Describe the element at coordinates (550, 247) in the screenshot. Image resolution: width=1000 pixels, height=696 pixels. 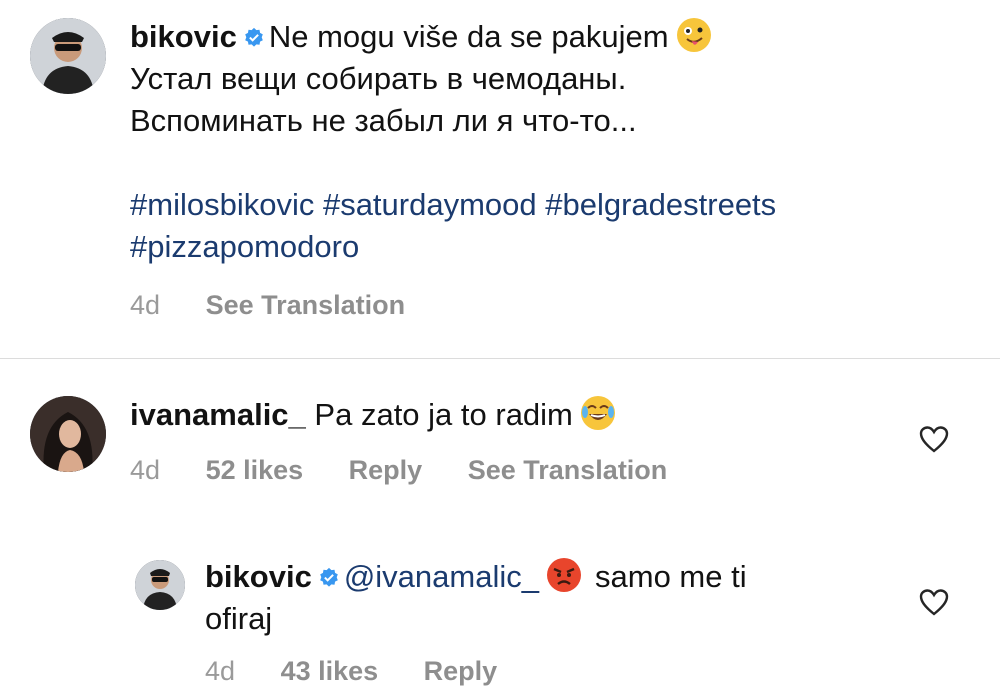
I see `hashtags-line-2: #pizzapomodoro` at that location.